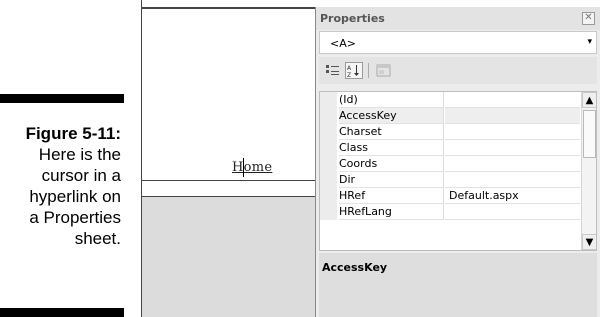 The image size is (600, 317). What do you see at coordinates (73, 133) in the screenshot?
I see `figure-number: Figure 5-11:` at bounding box center [73, 133].